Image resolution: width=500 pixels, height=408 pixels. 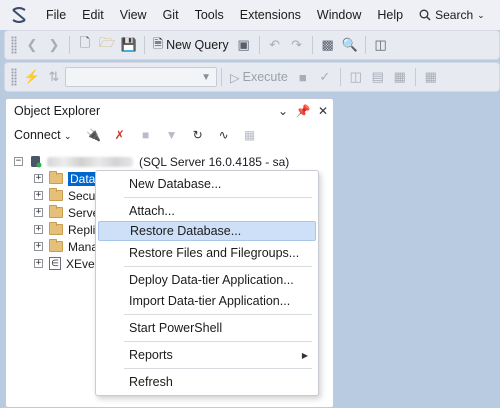 What do you see at coordinates (191, 45) in the screenshot?
I see `new-query-button: 🗎 New Query` at bounding box center [191, 45].